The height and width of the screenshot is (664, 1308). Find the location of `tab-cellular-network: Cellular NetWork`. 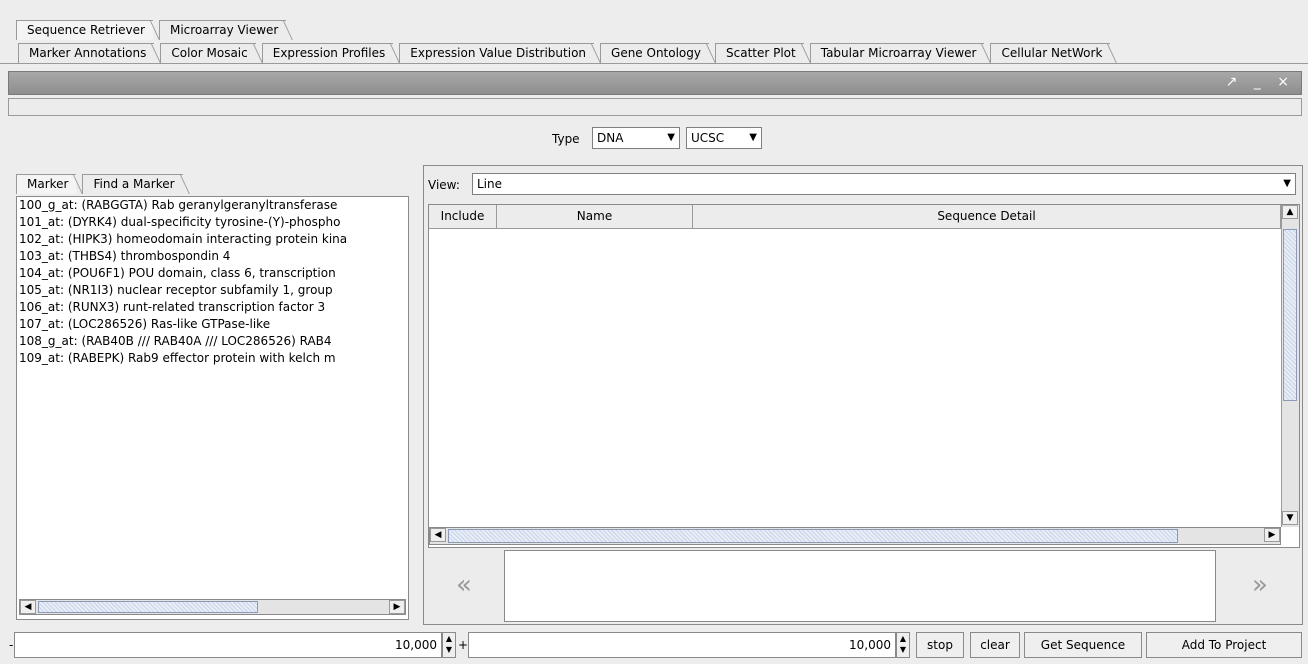

tab-cellular-network: Cellular NetWork is located at coordinates (1050, 53).